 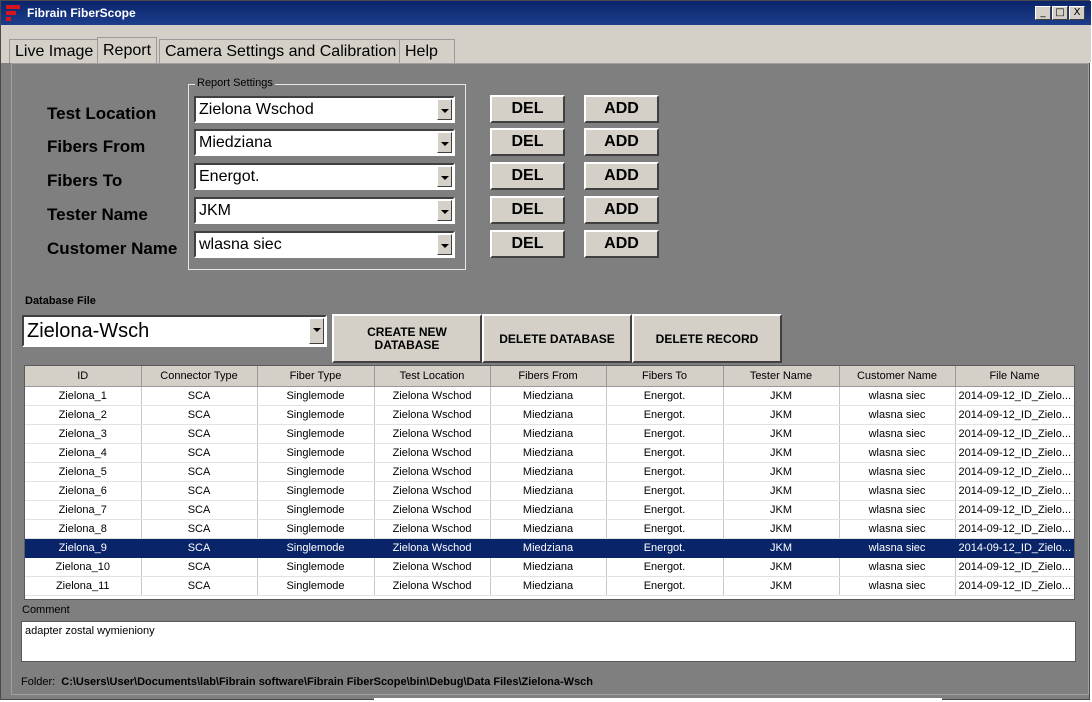 What do you see at coordinates (527, 142) in the screenshot?
I see `del-fibers-from-button: DEL` at bounding box center [527, 142].